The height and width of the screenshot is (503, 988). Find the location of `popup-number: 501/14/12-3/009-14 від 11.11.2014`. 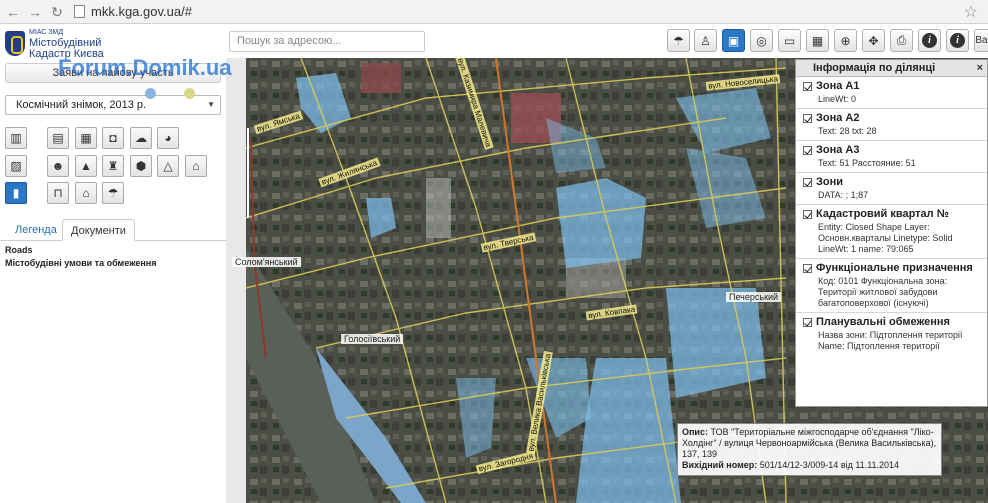

popup-number: 501/14/12-3/009-14 від 11.11.2014 is located at coordinates (829, 465).